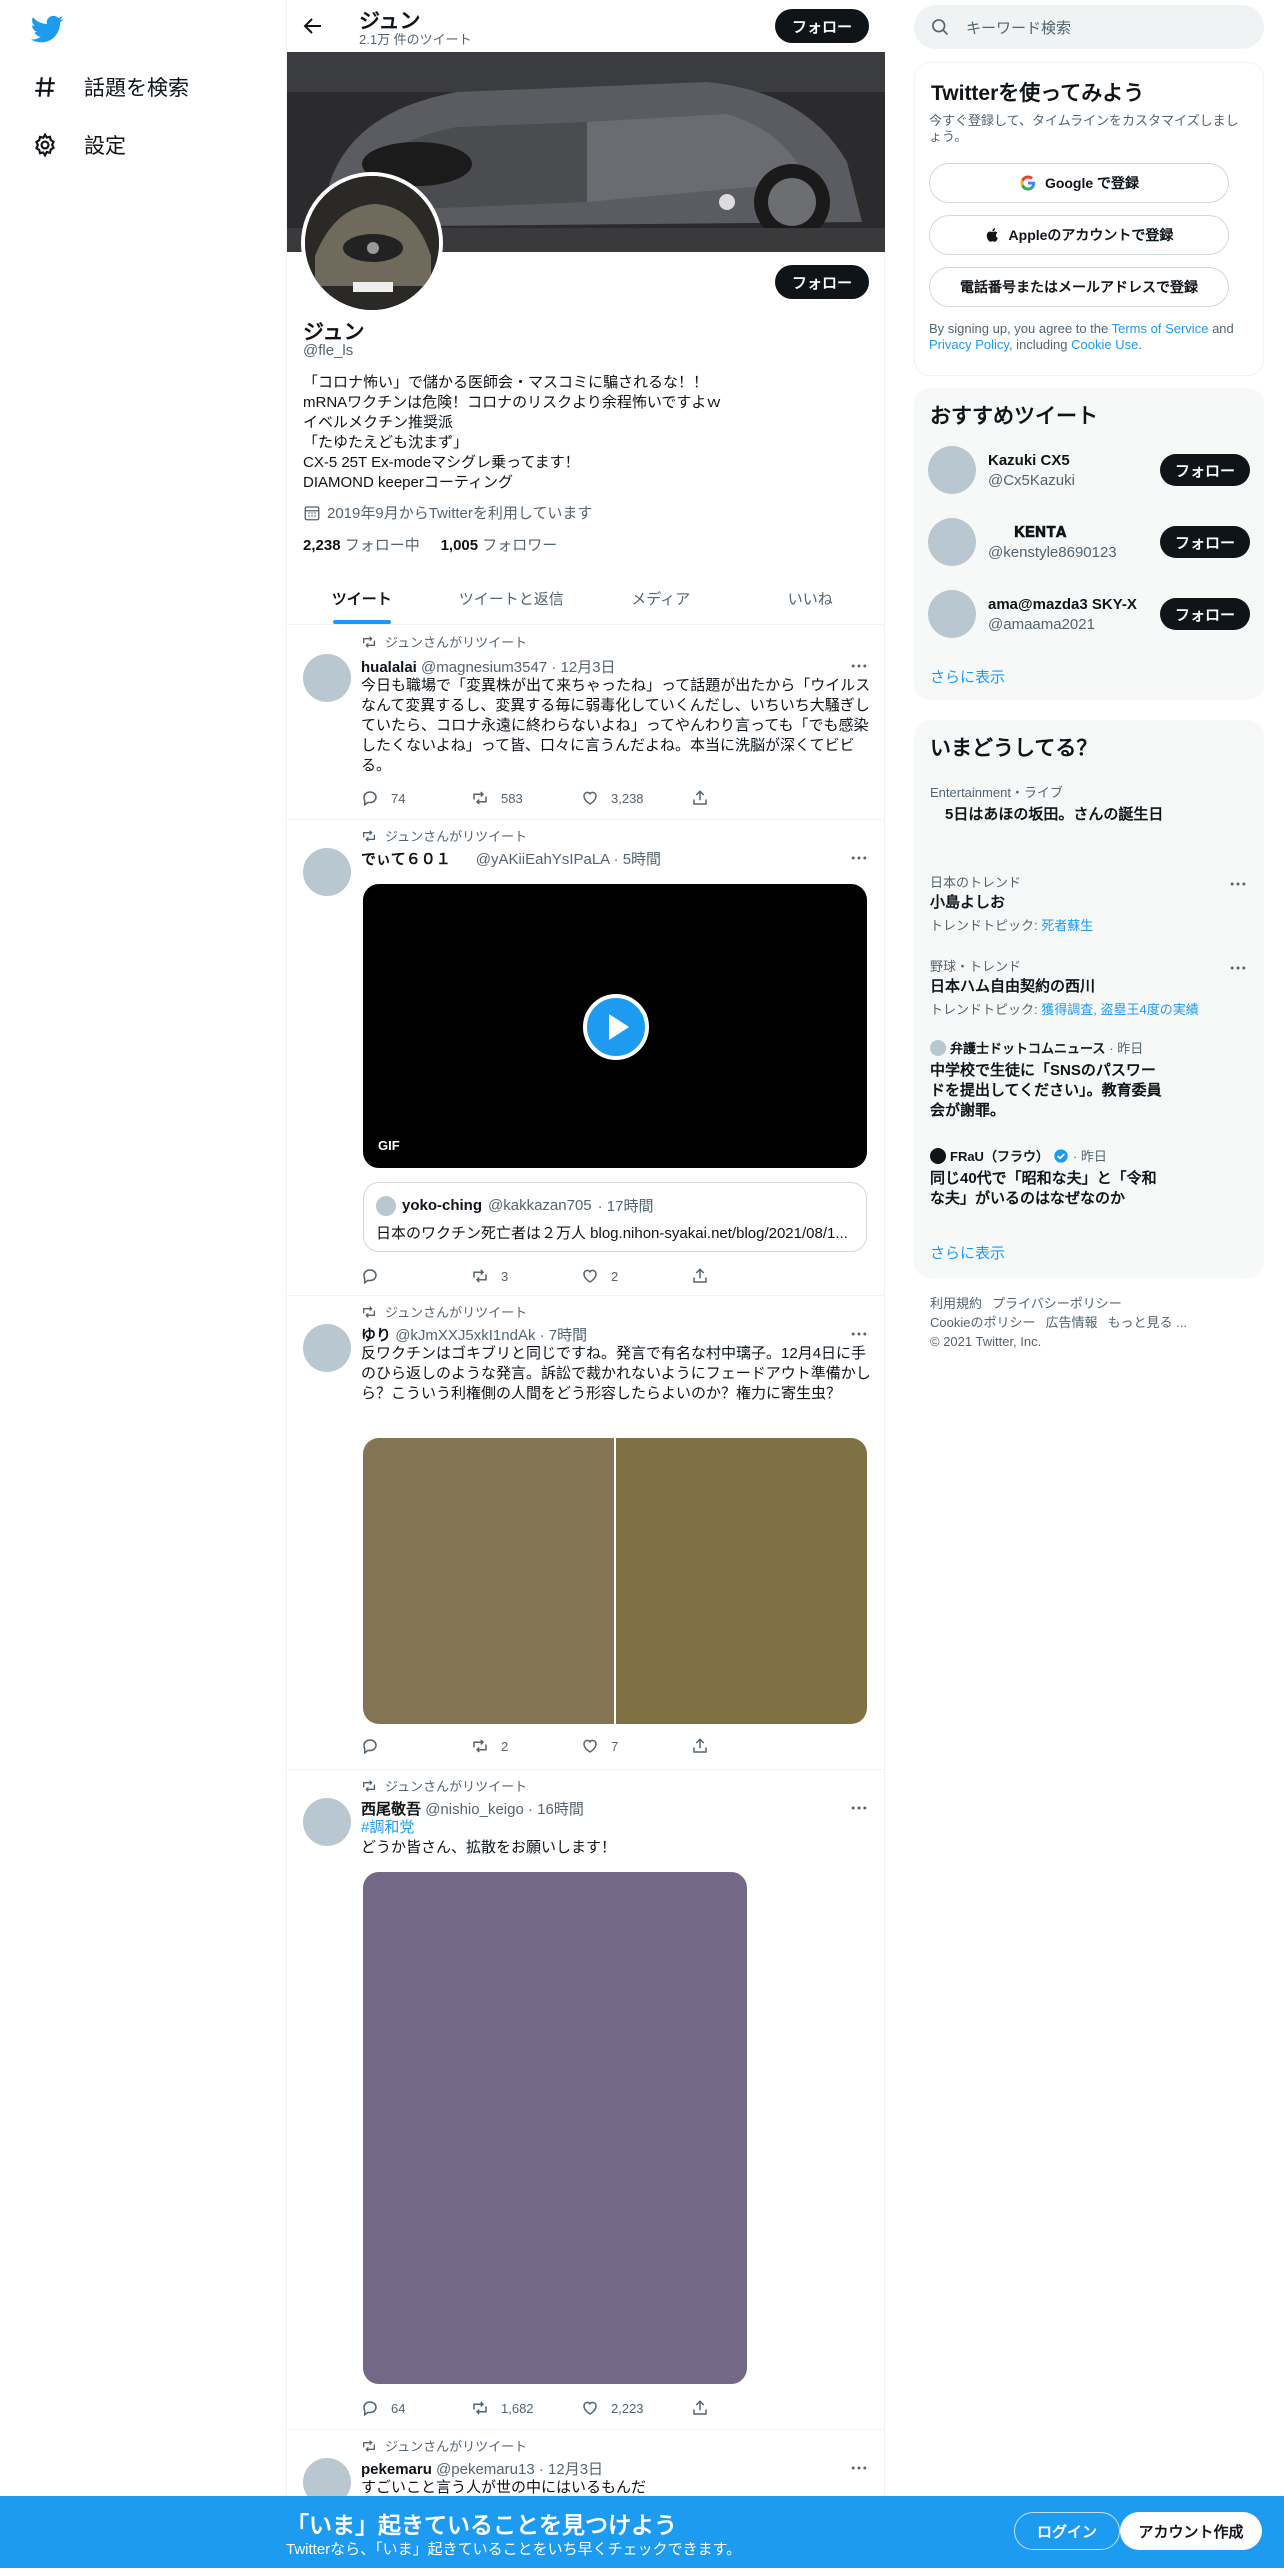 This screenshot has width=1284, height=2568. Describe the element at coordinates (1089, 544) in the screenshot. I see `recommend-user: 𝐊𝐄𝐍𝐓𝐀 @kenstyle8690123 フォロー` at that location.